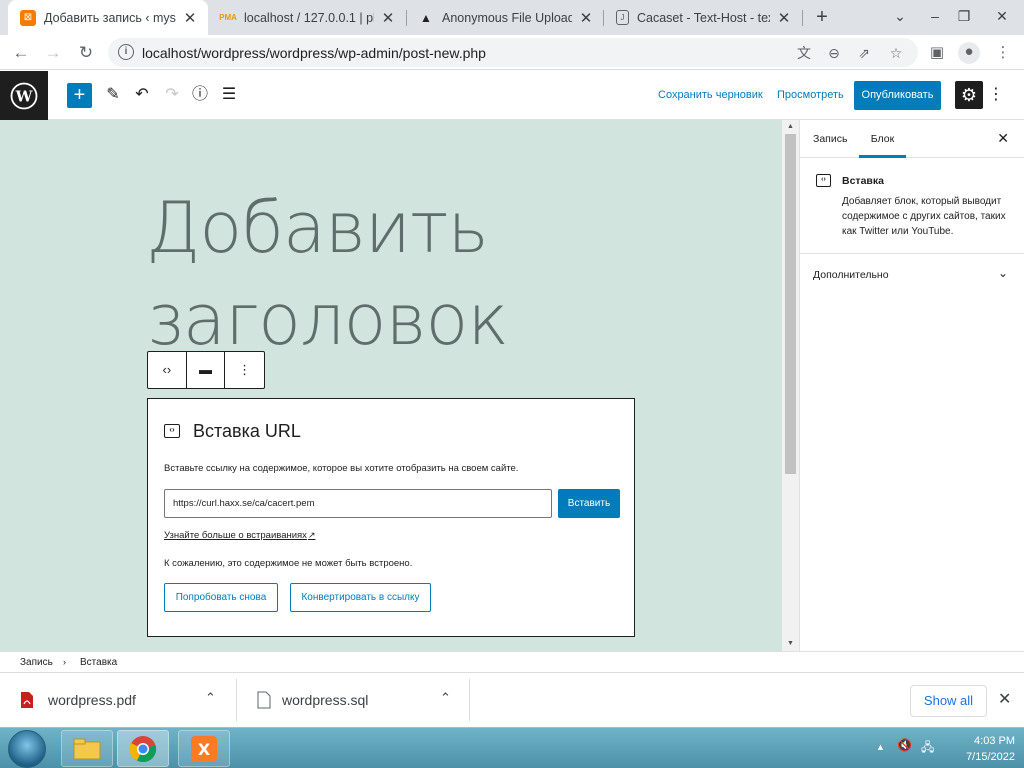  I want to click on clock-date: 7/15/2022, so click(990, 757).